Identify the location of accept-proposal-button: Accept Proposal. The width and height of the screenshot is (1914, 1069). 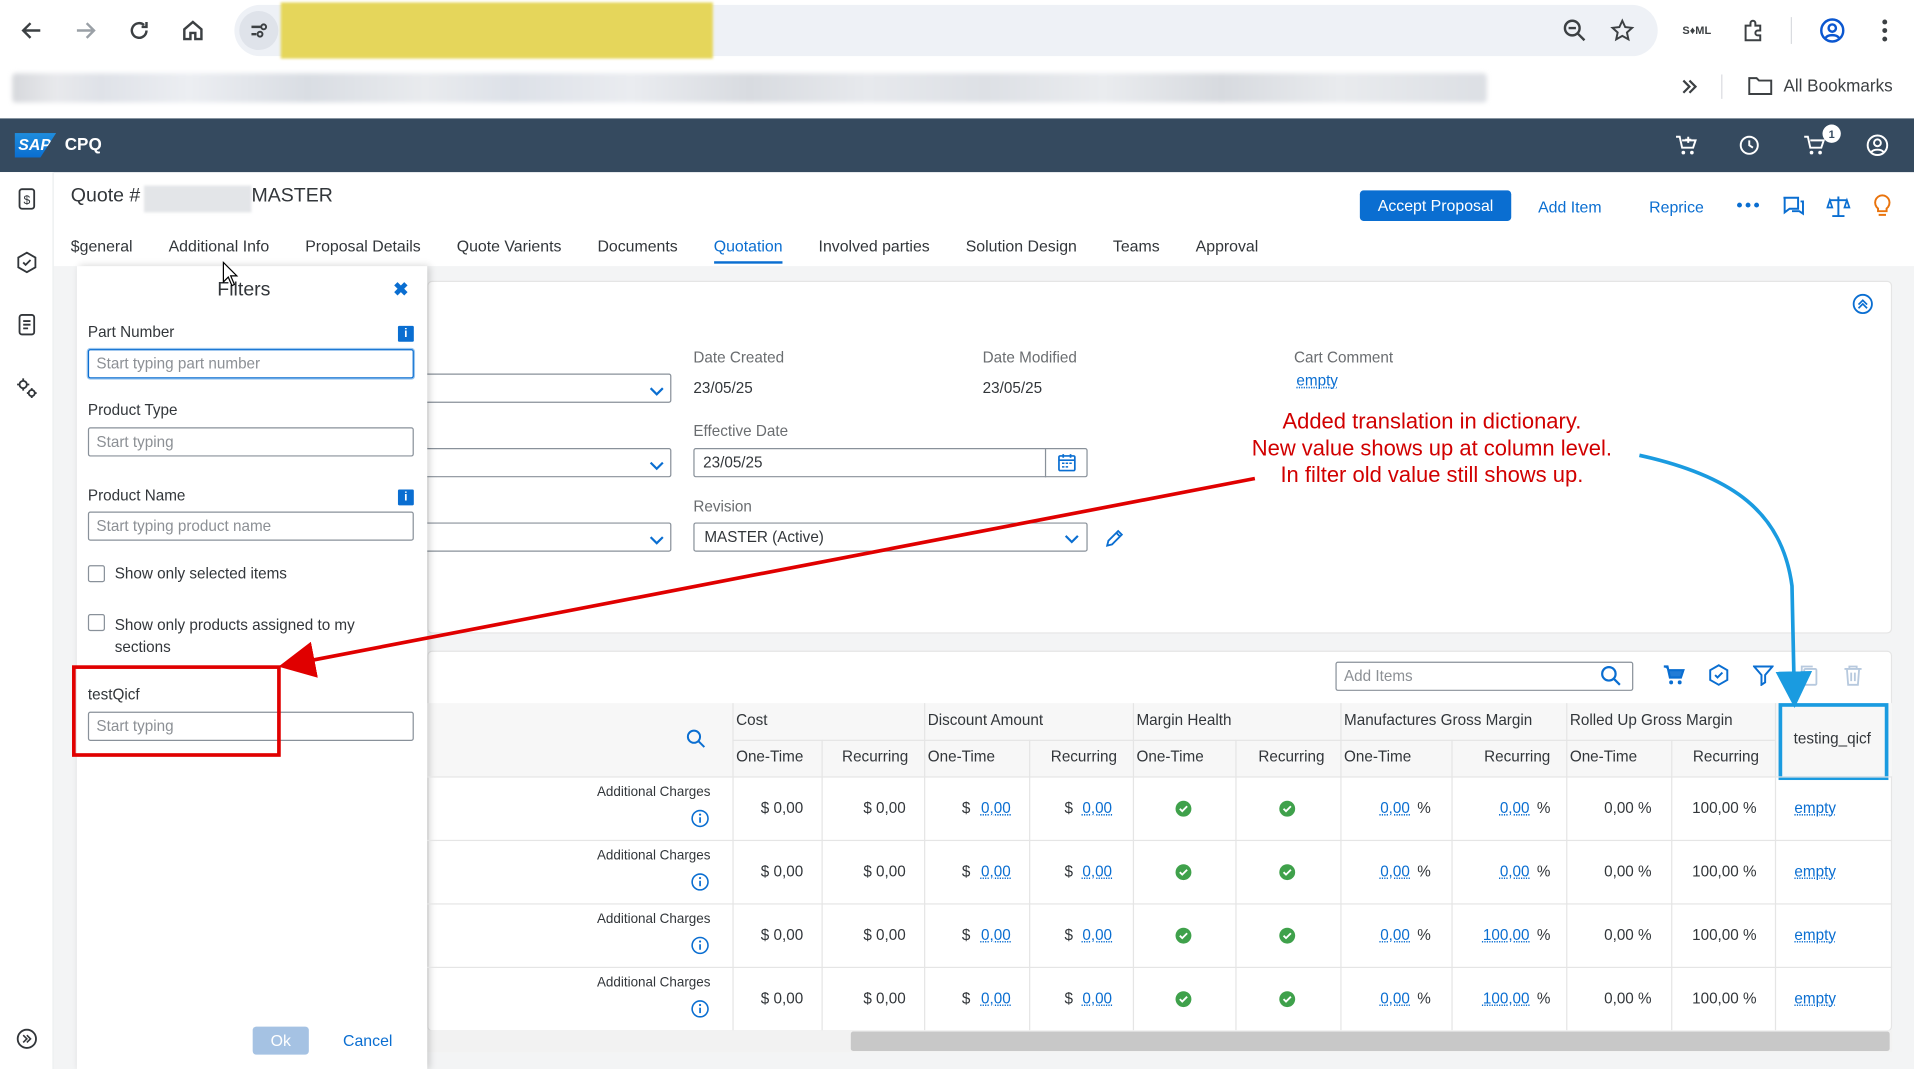
(1435, 205).